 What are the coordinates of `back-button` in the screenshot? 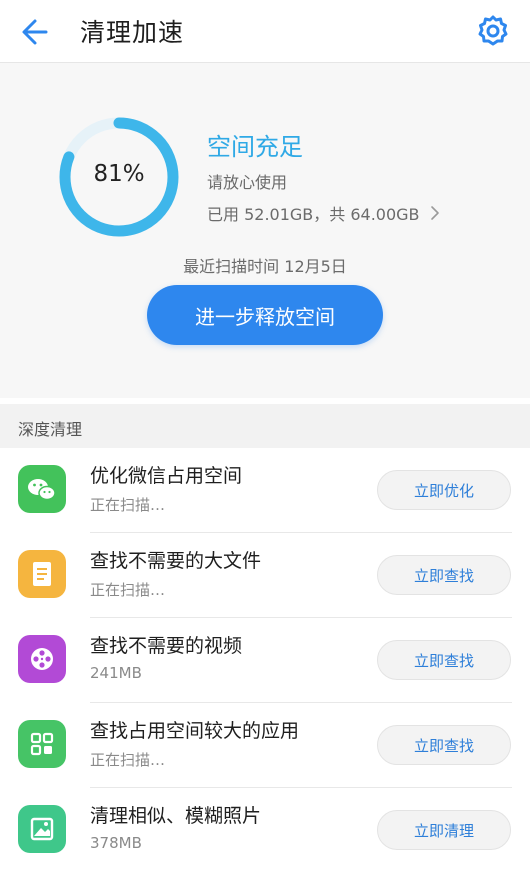 It's located at (36, 32).